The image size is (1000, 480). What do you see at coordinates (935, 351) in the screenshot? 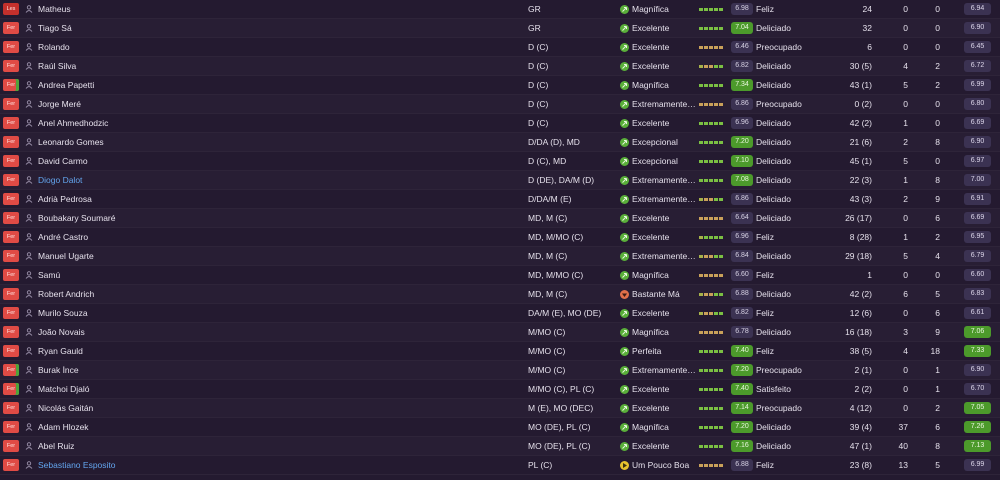
I see `player-assists: 18` at bounding box center [935, 351].